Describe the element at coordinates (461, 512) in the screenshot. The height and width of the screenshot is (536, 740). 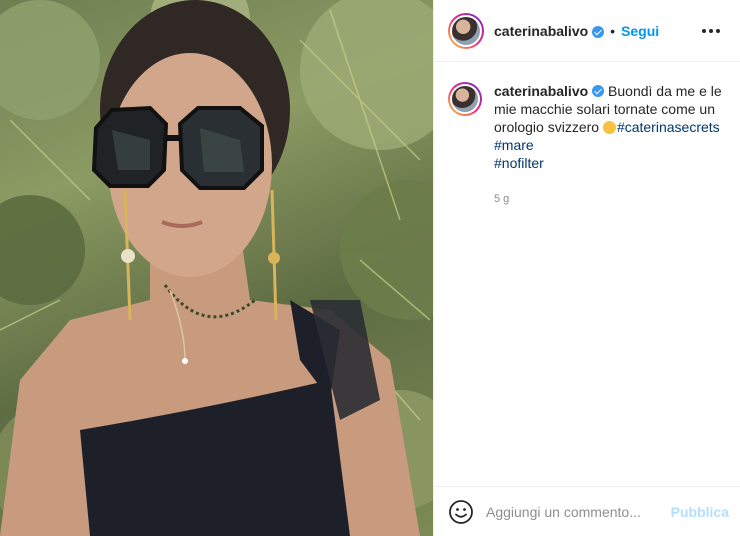
I see `smiley-face-icon` at that location.